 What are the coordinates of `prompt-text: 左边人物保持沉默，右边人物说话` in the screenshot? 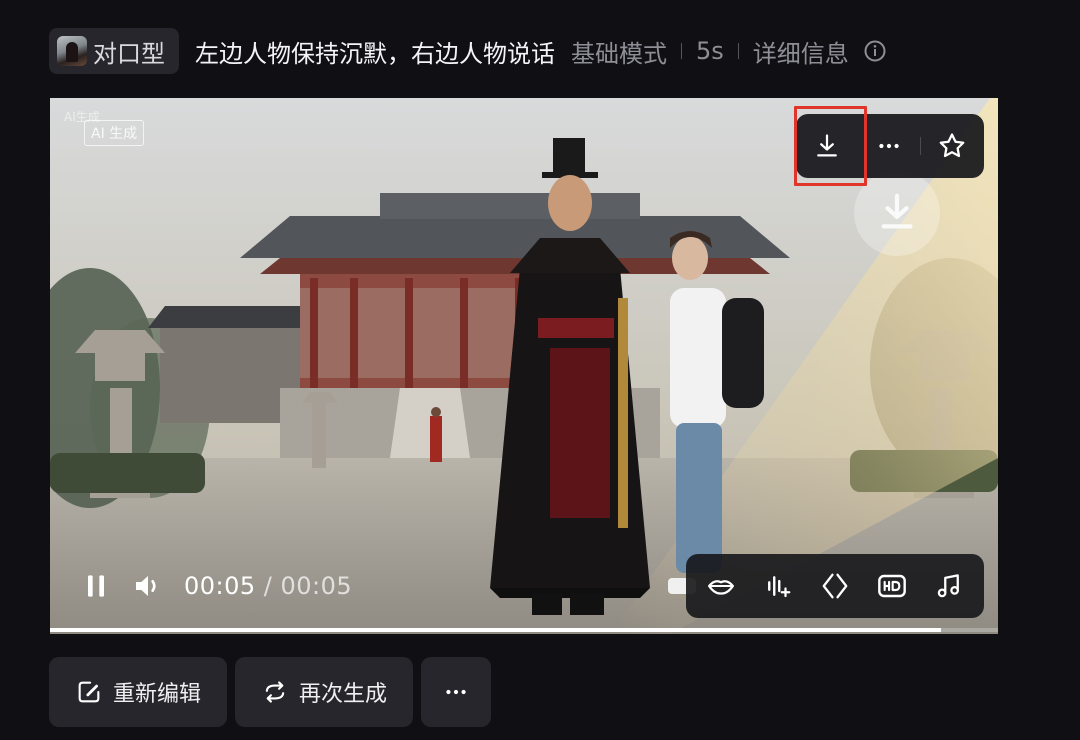 It's located at (375, 53).